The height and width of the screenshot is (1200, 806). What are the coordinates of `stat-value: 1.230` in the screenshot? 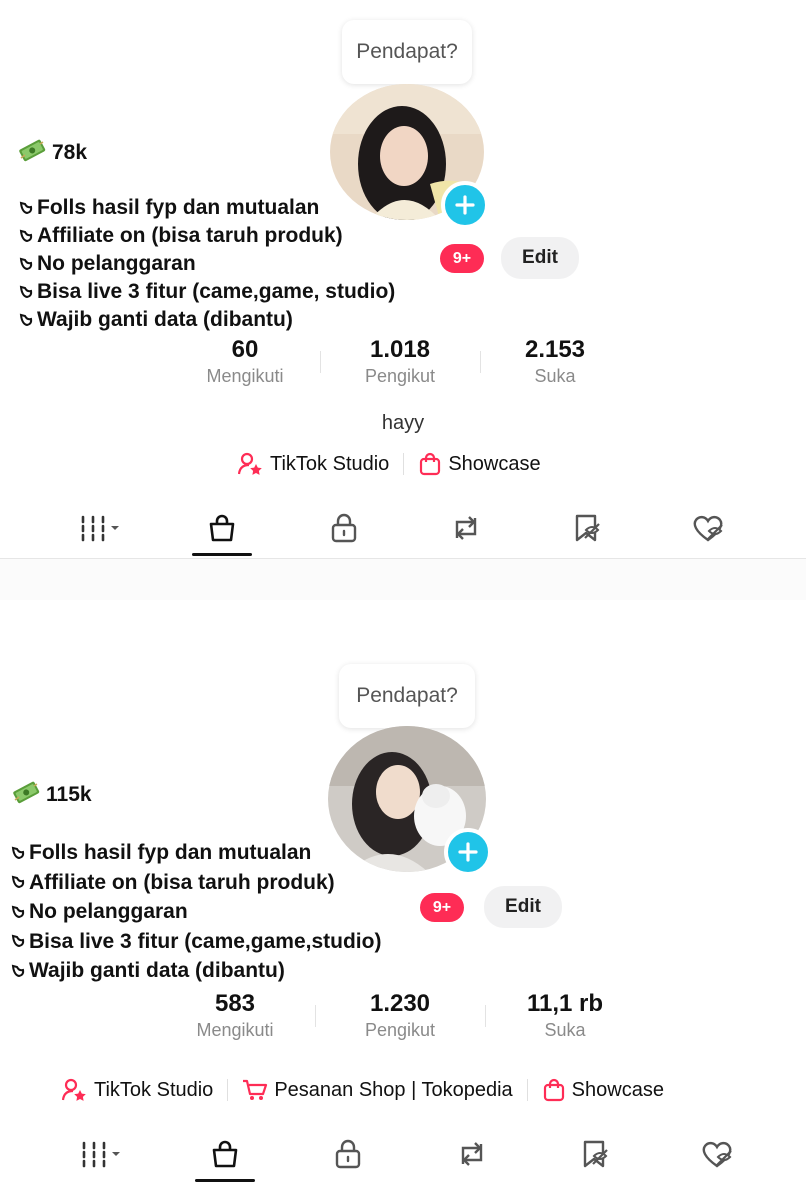 It's located at (400, 1003).